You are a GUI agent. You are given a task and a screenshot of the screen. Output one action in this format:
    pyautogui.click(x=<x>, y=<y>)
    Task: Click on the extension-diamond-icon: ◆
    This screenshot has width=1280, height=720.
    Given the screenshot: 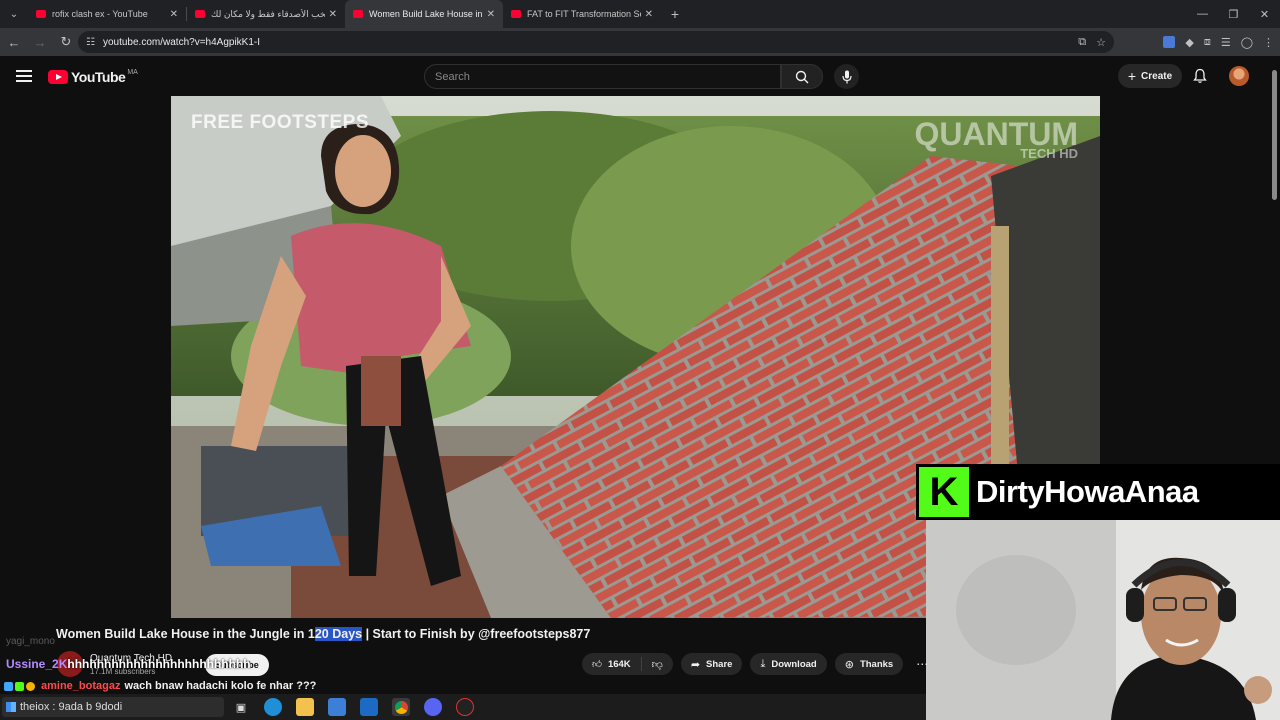 What is the action you would take?
    pyautogui.click(x=1189, y=42)
    